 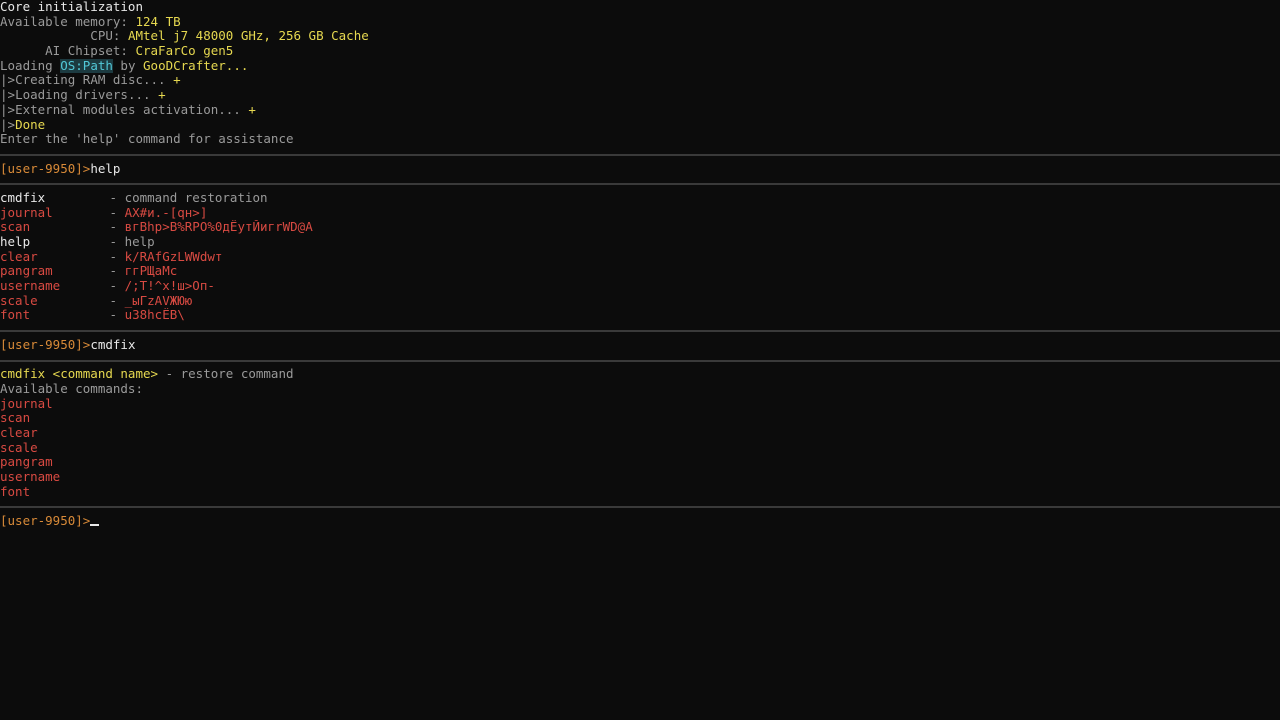 I want to click on usage-command: cmdfix <command name>, so click(x=79, y=374).